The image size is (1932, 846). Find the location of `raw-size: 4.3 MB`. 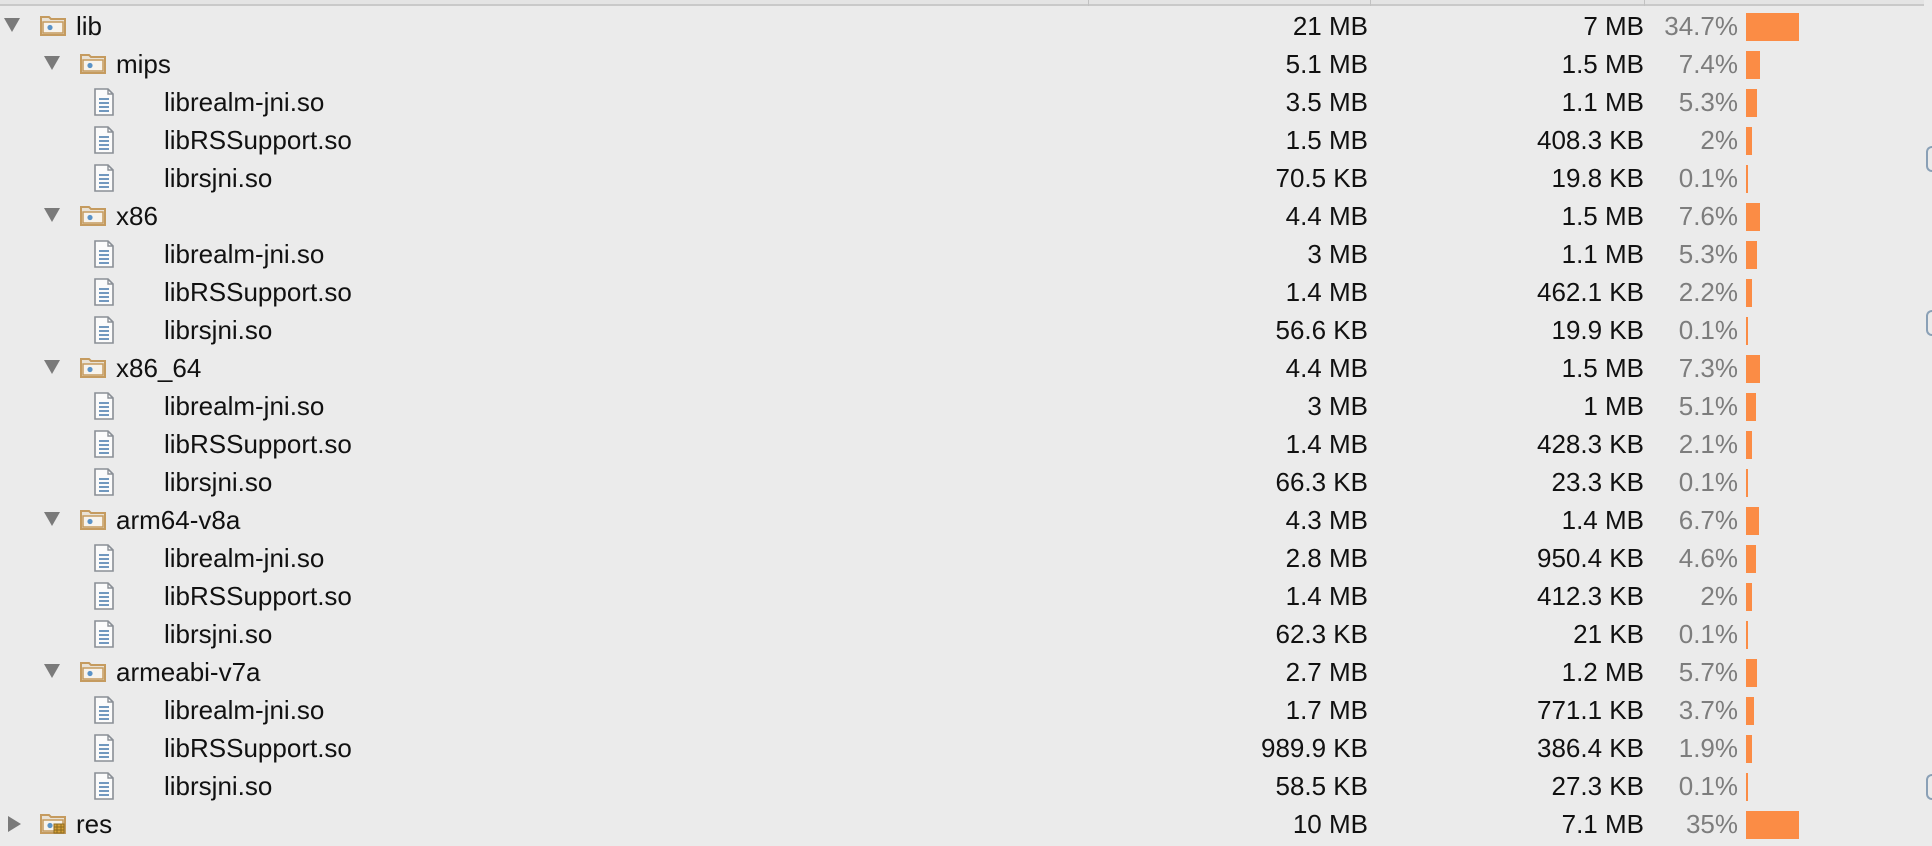

raw-size: 4.3 MB is located at coordinates (1326, 520).